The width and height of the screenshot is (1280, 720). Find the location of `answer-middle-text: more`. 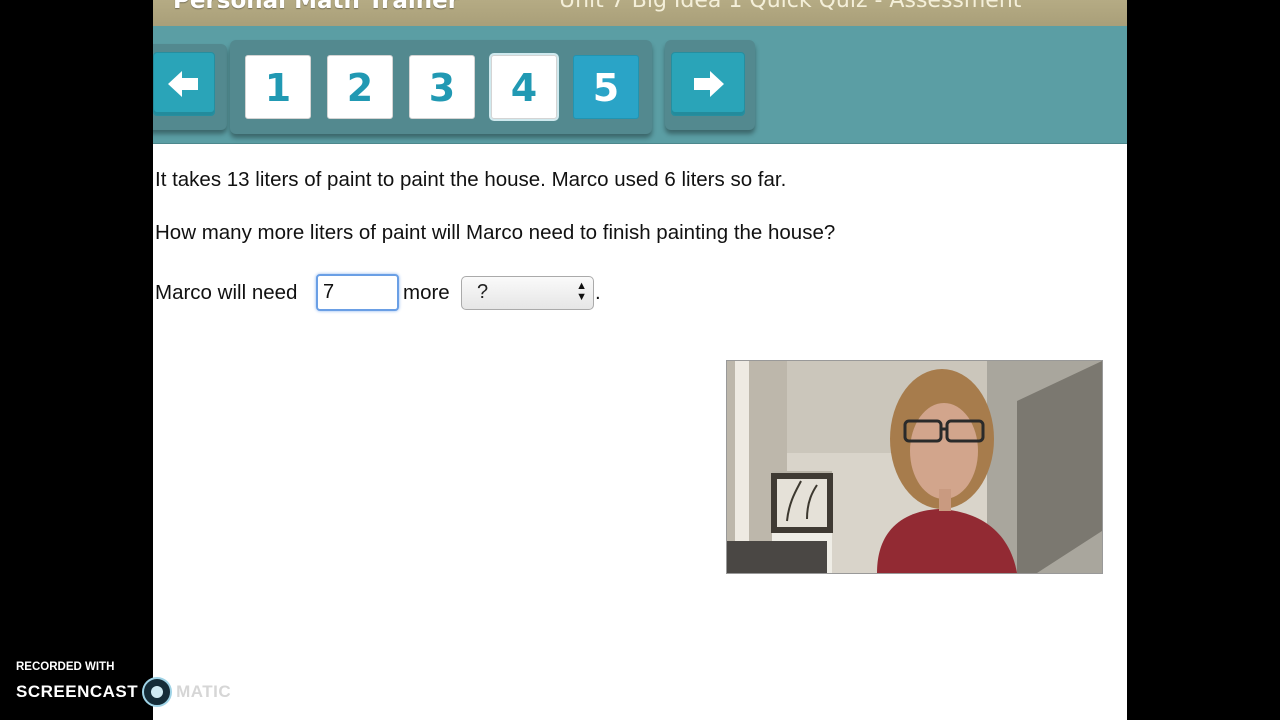

answer-middle-text: more is located at coordinates (426, 292).